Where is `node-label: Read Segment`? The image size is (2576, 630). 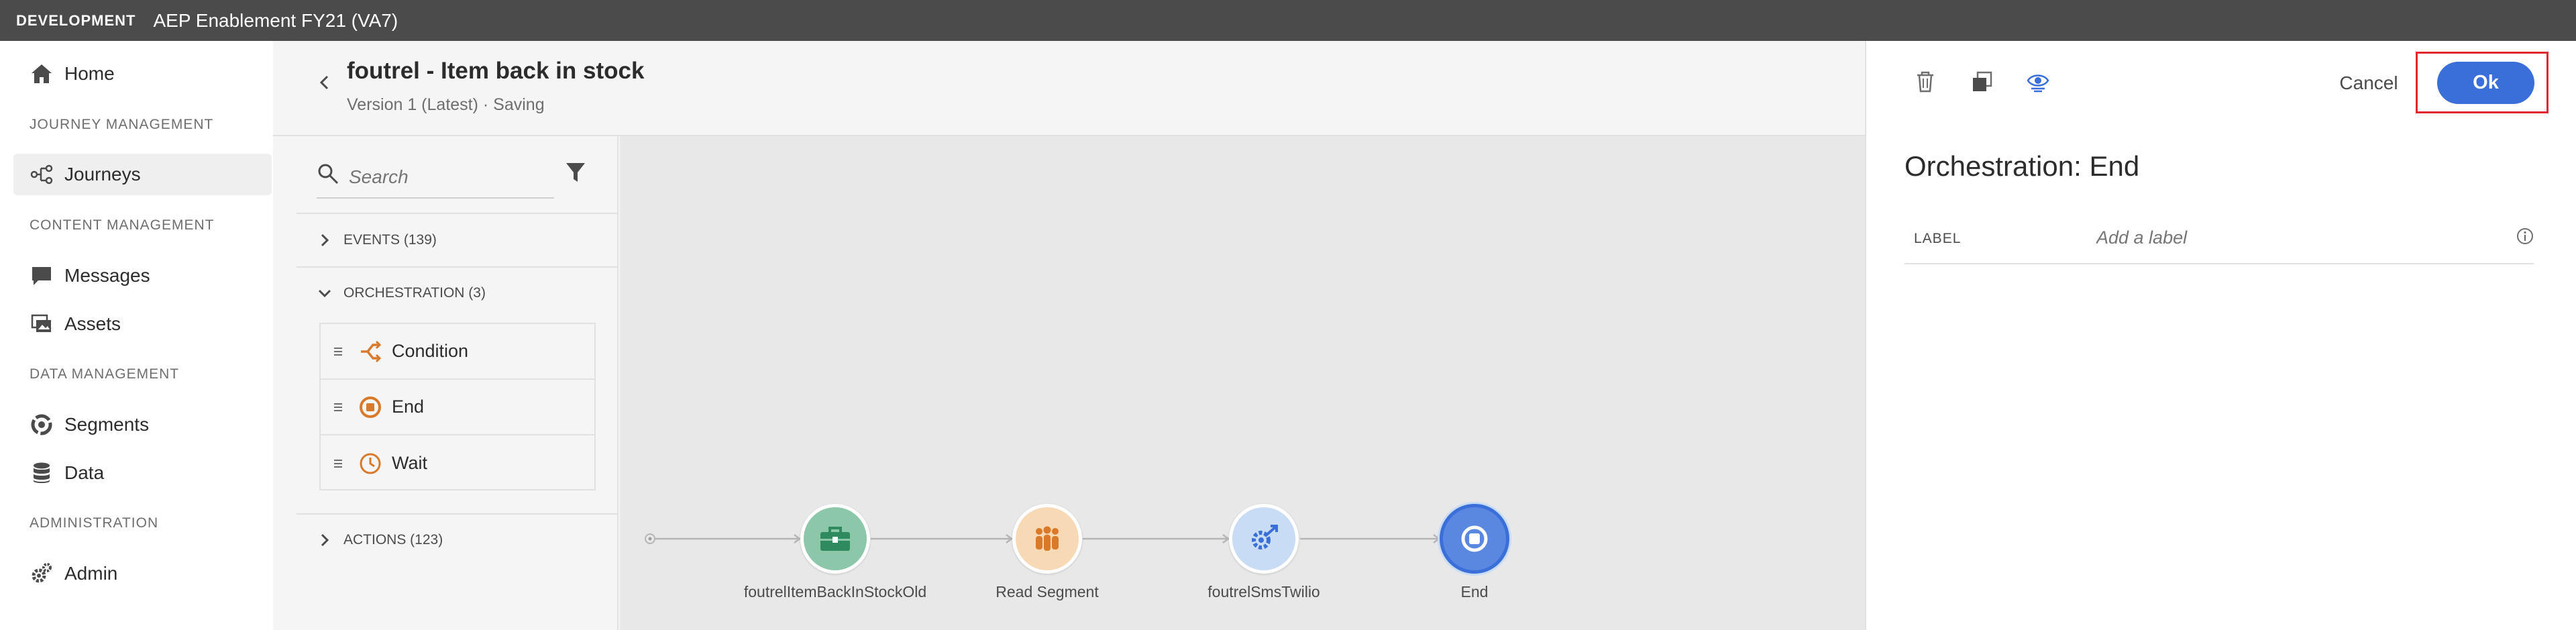 node-label: Read Segment is located at coordinates (1047, 591).